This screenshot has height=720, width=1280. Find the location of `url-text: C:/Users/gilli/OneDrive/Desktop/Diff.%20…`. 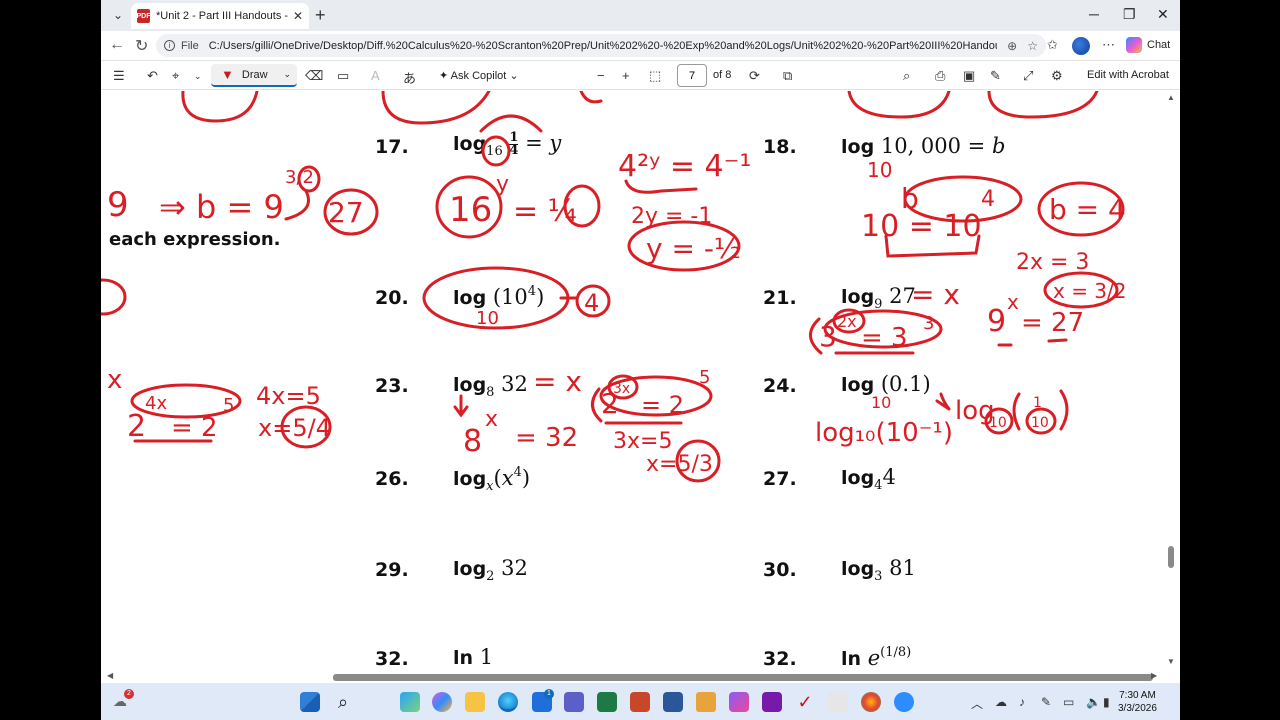

url-text: C:/Users/gilli/OneDrive/Desktop/Diff.%20… is located at coordinates (603, 46).